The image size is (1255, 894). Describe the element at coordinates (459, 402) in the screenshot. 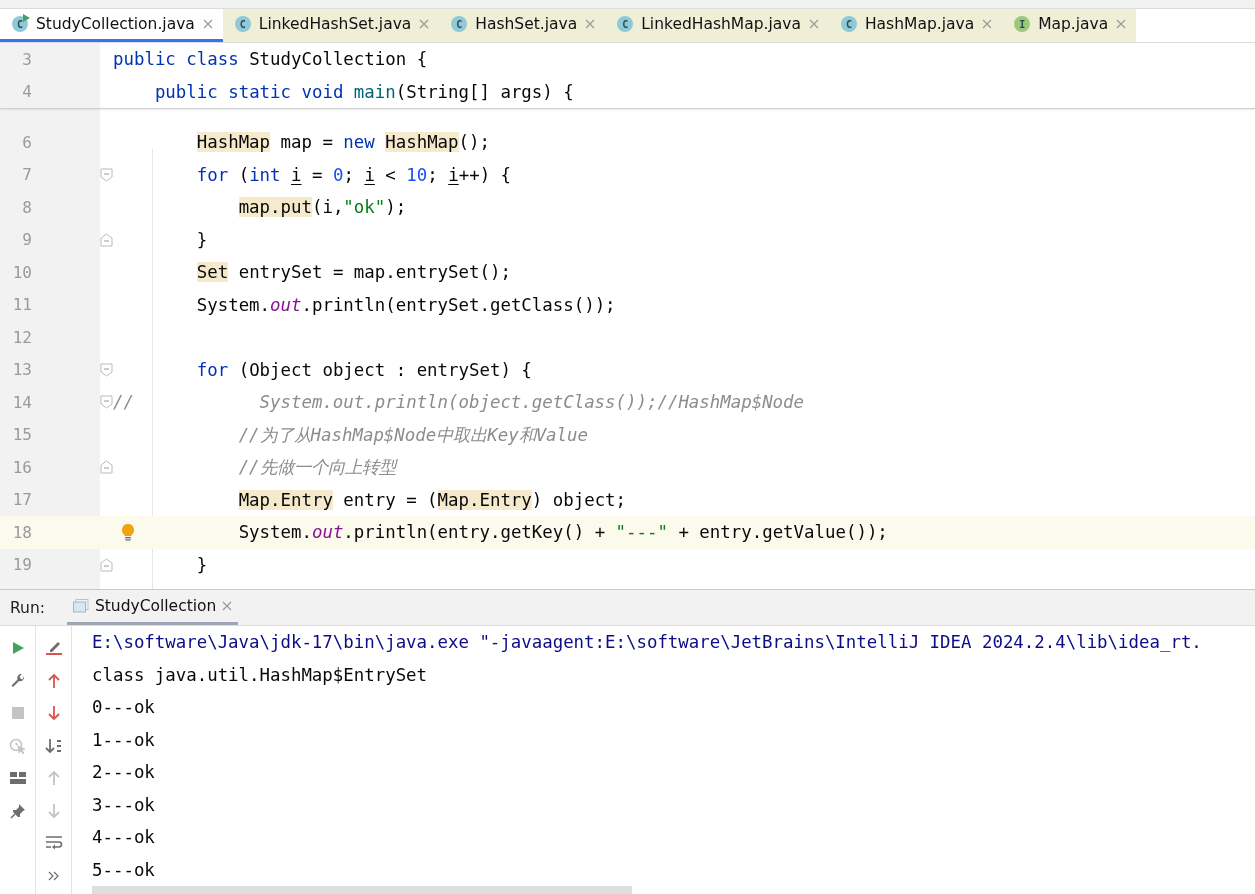

I see `code-line: // System.out.println(object.getClass());//HashMap$Node` at that location.